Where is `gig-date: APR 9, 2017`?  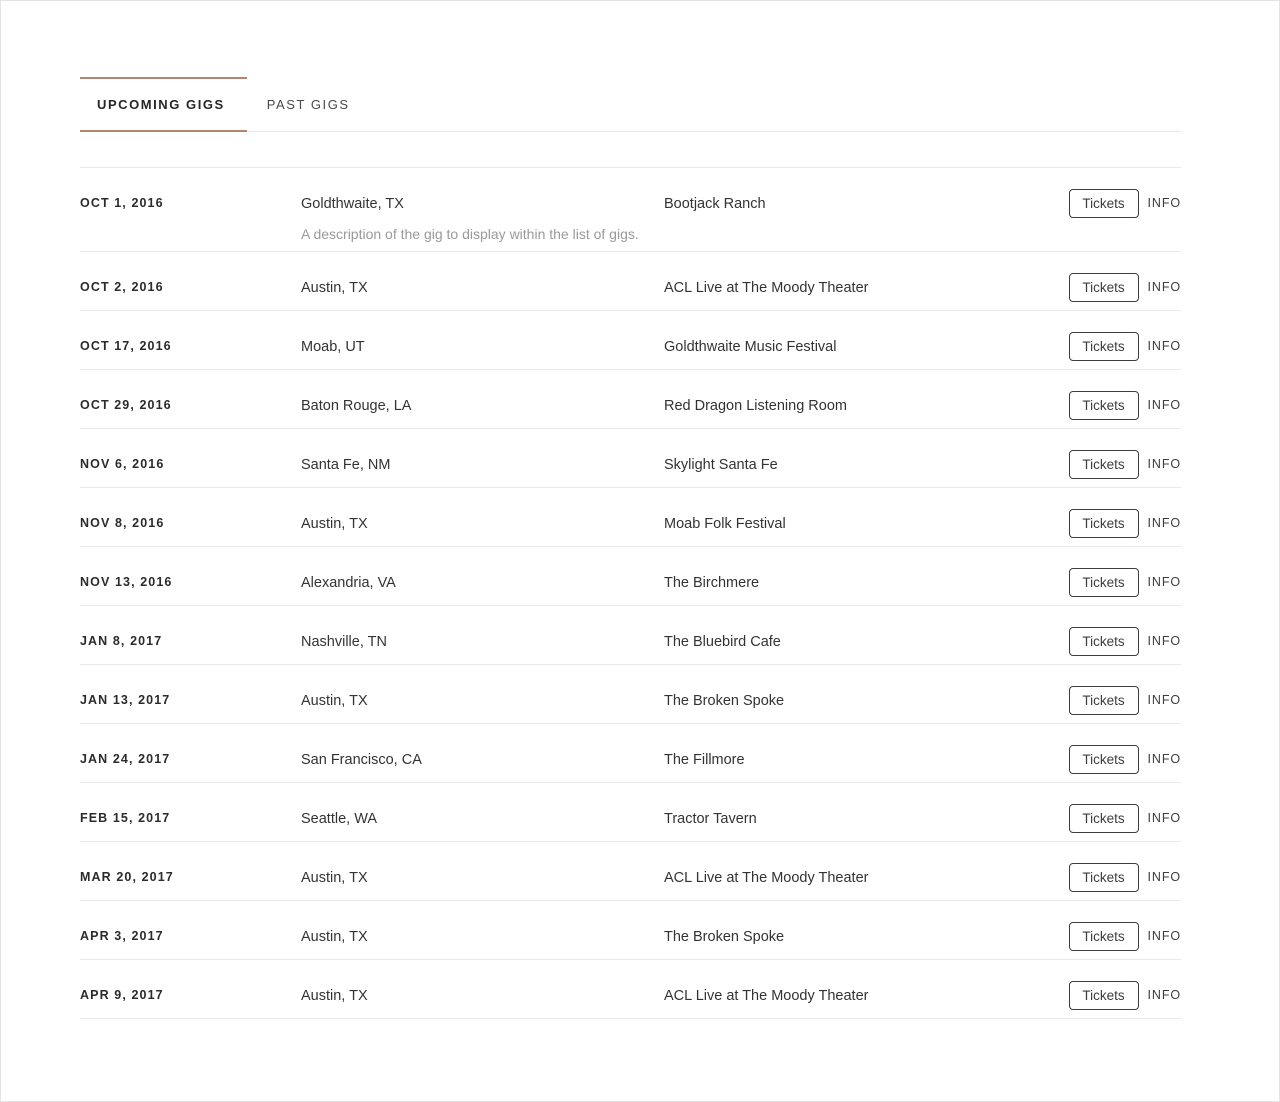 gig-date: APR 9, 2017 is located at coordinates (122, 995).